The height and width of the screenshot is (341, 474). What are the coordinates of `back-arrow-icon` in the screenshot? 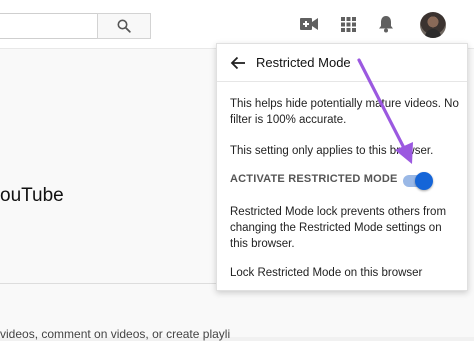 It's located at (237, 63).